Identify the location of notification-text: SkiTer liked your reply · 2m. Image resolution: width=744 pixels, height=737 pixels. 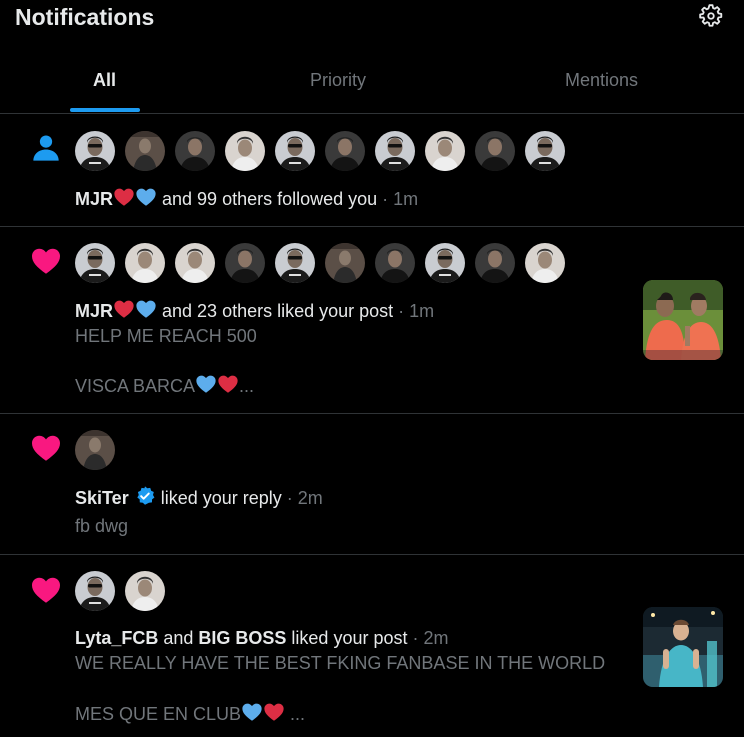
(199, 497).